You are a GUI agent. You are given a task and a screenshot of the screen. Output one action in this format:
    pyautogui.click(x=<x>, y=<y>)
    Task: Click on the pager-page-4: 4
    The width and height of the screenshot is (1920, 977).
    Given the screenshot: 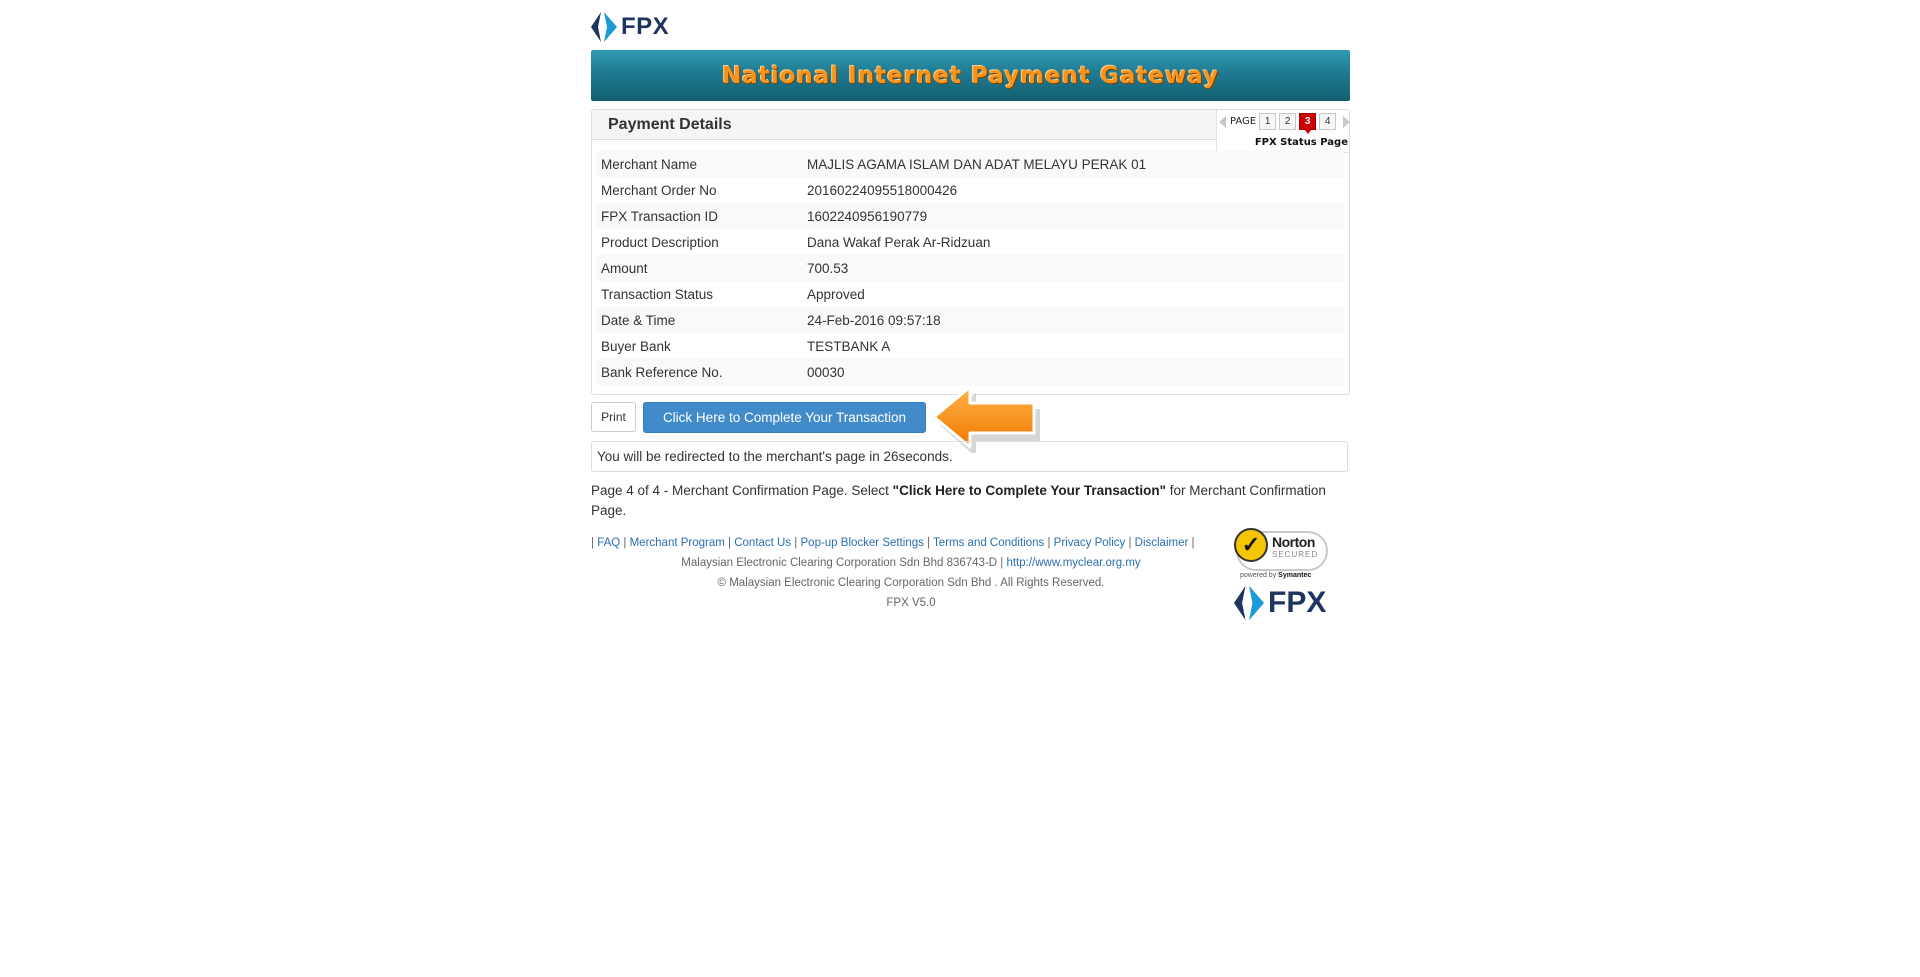 What is the action you would take?
    pyautogui.click(x=1328, y=121)
    